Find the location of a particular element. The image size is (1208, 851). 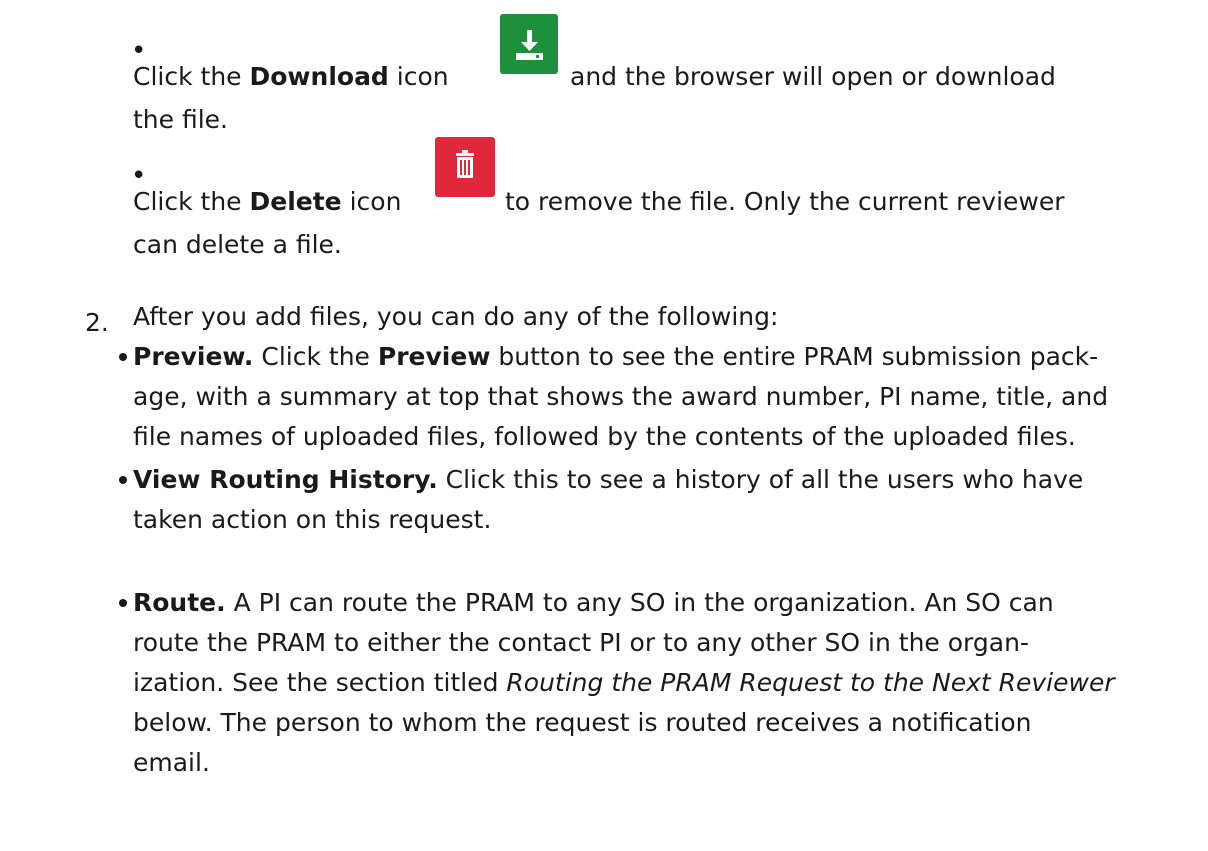

route-line-5: email. is located at coordinates (171, 762).